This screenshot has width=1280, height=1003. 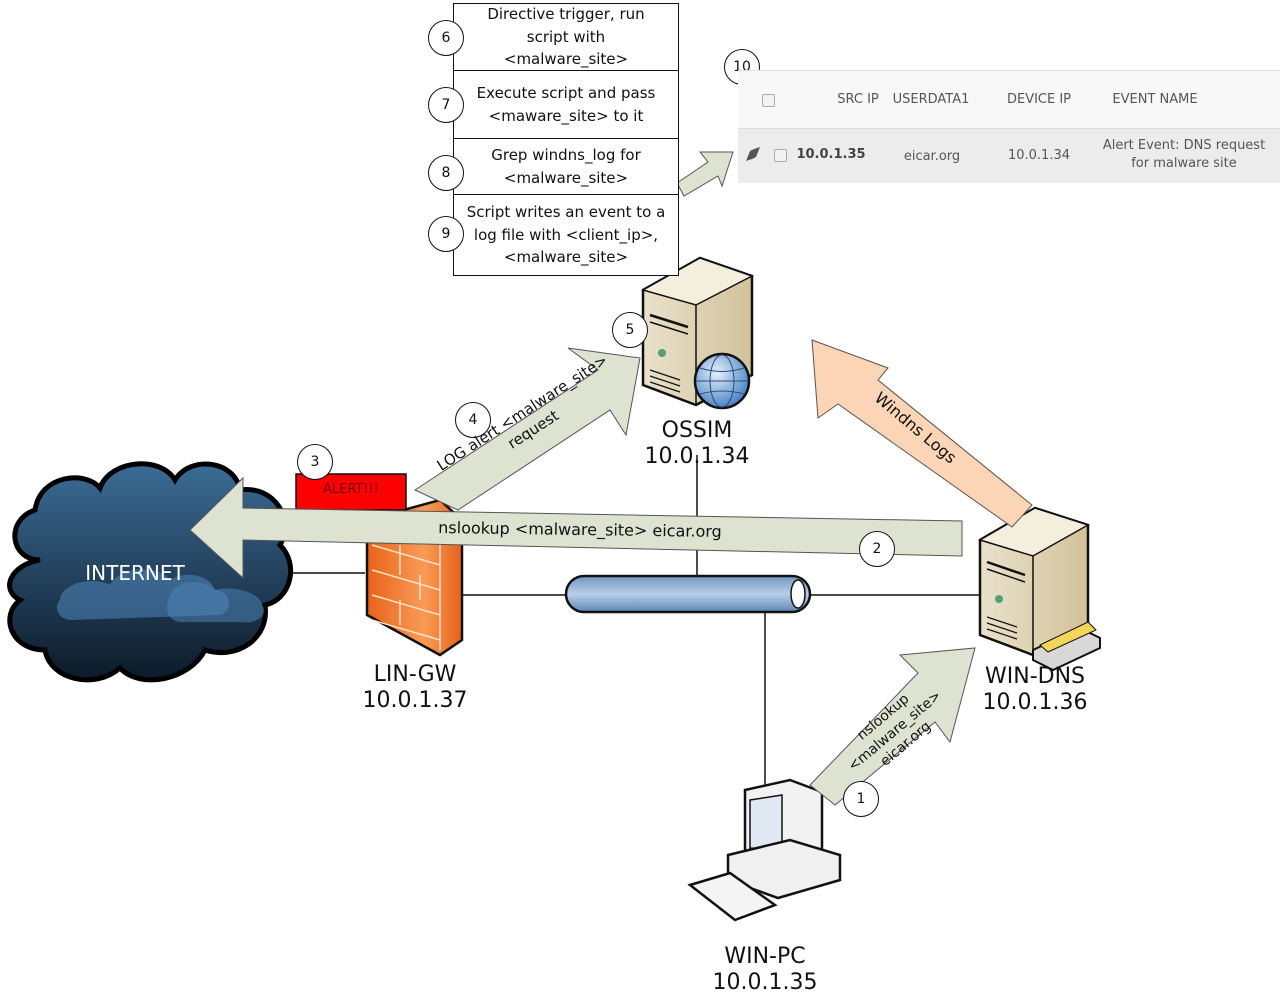 I want to click on network-bus, so click(x=688, y=594).